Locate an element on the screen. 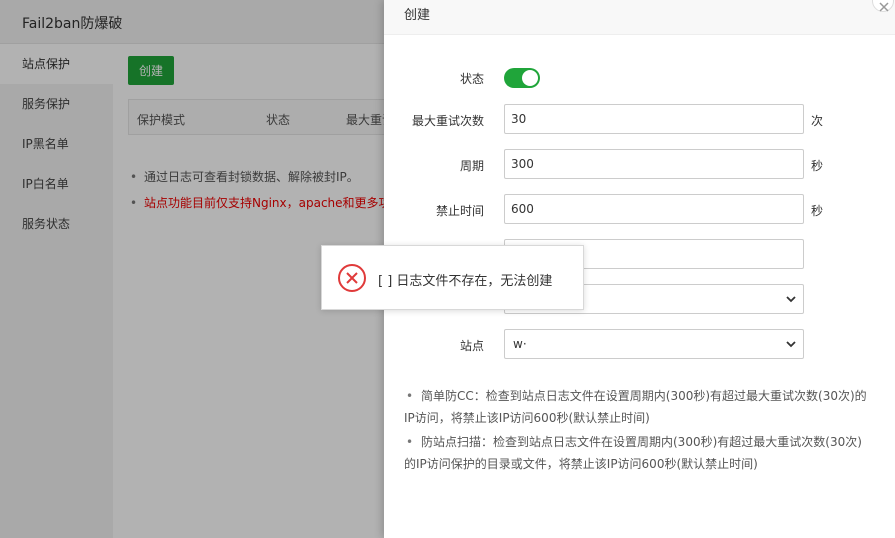 Image resolution: width=895 pixels, height=538 pixels. status-label: 状态 is located at coordinates (471, 79).